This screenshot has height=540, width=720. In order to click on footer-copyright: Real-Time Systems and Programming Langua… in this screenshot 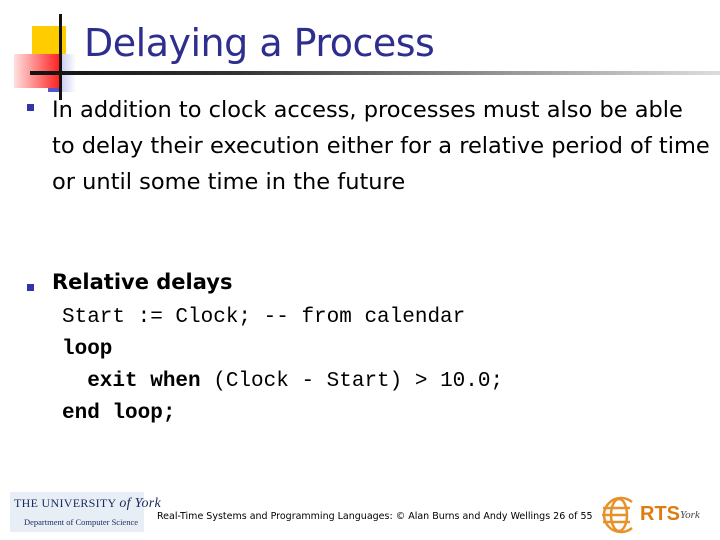, I will do `click(375, 516)`.